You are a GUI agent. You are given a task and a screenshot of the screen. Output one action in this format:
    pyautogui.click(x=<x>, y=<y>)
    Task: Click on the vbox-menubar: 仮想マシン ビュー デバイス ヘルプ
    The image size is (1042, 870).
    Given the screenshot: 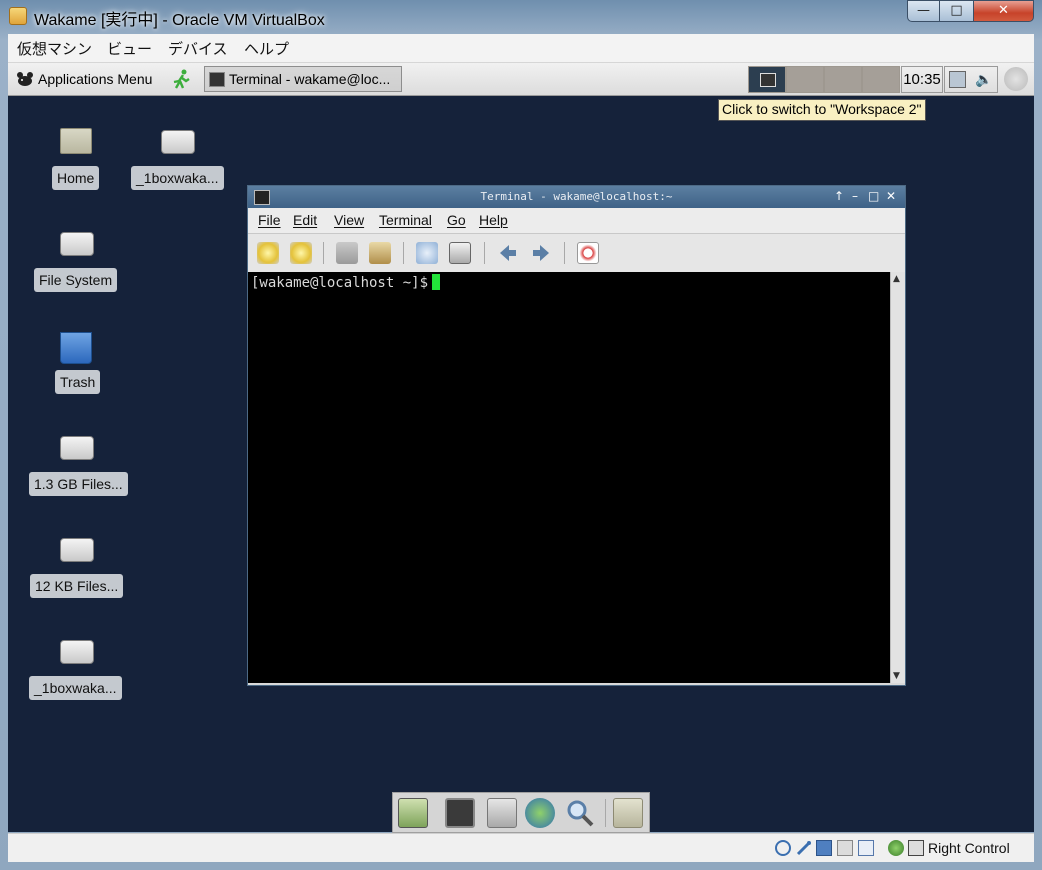 What is the action you would take?
    pyautogui.click(x=521, y=48)
    